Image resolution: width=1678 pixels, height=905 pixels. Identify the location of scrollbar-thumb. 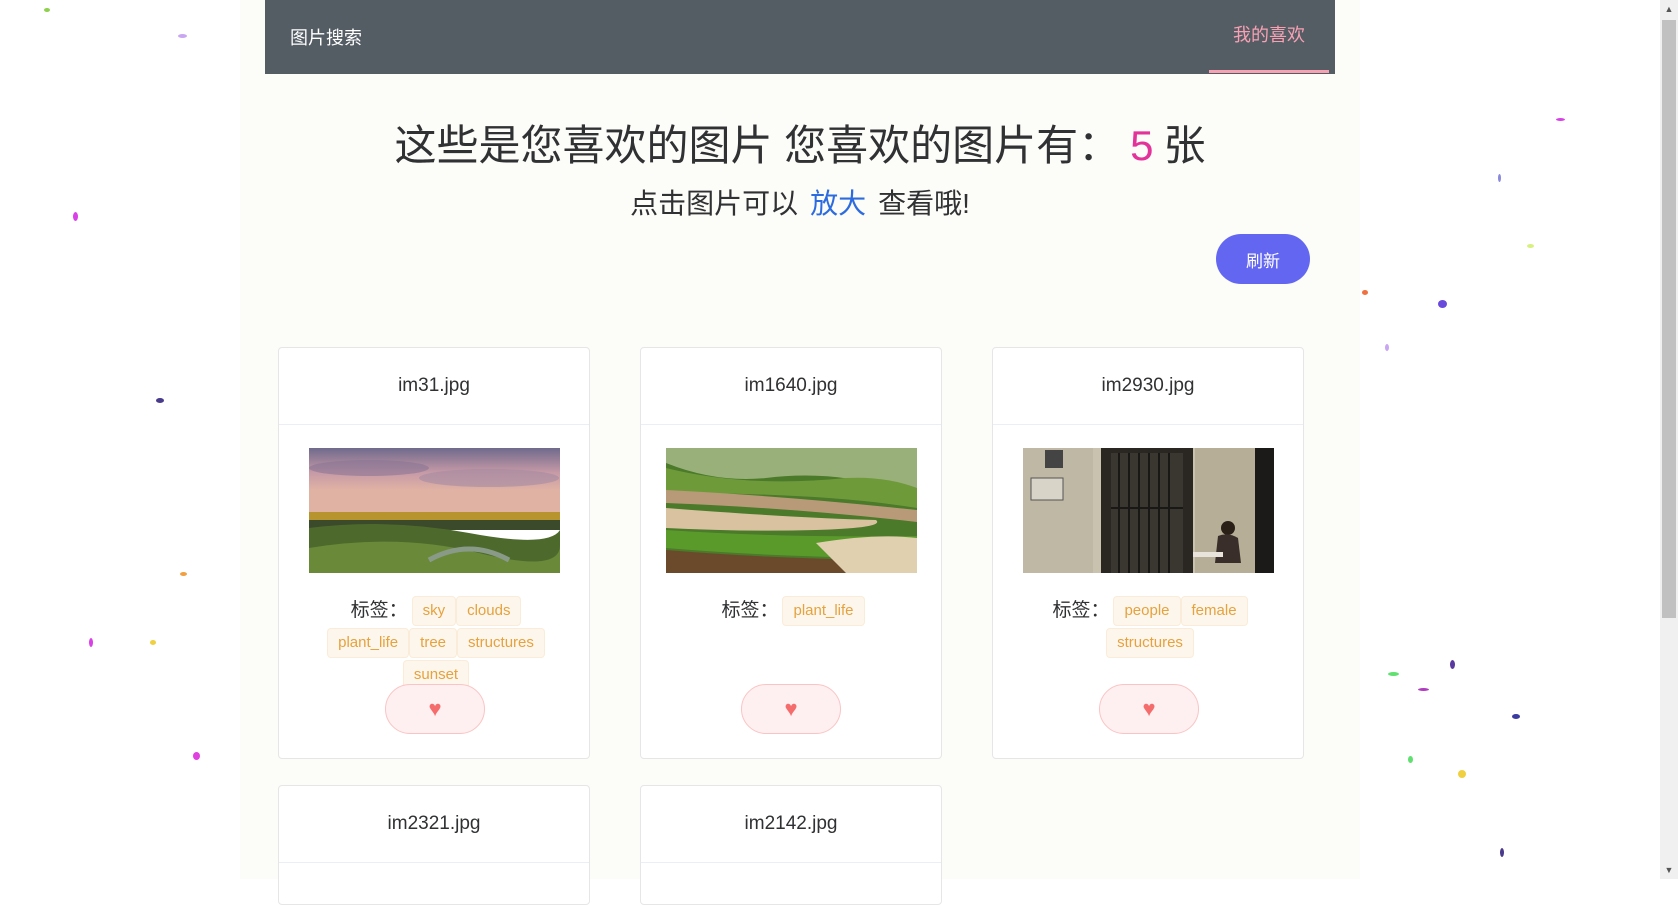
(1669, 319).